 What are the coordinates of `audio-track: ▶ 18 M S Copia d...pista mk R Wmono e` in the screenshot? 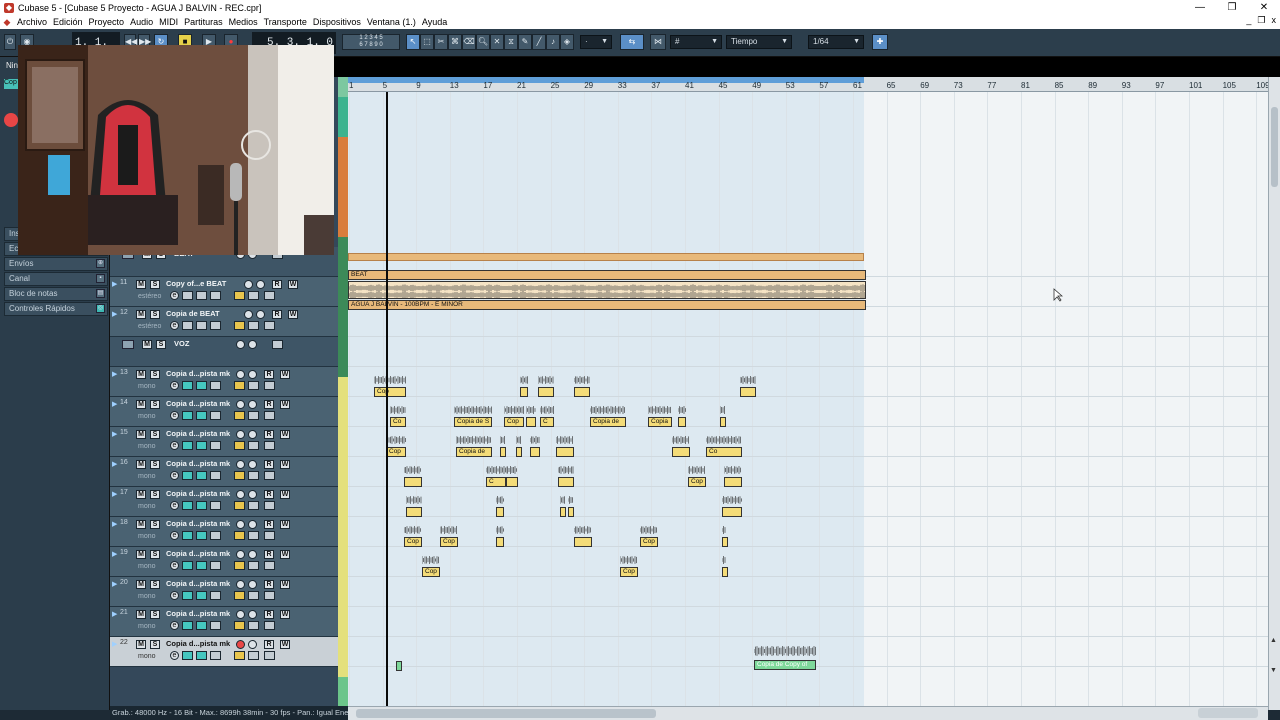 It's located at (224, 532).